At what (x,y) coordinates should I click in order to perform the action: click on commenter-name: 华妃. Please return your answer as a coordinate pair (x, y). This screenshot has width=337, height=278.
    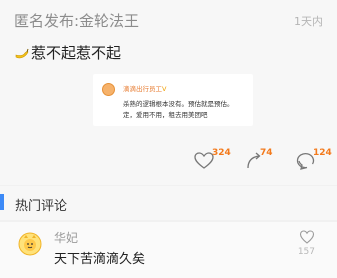
    Looking at the image, I should click on (66, 237).